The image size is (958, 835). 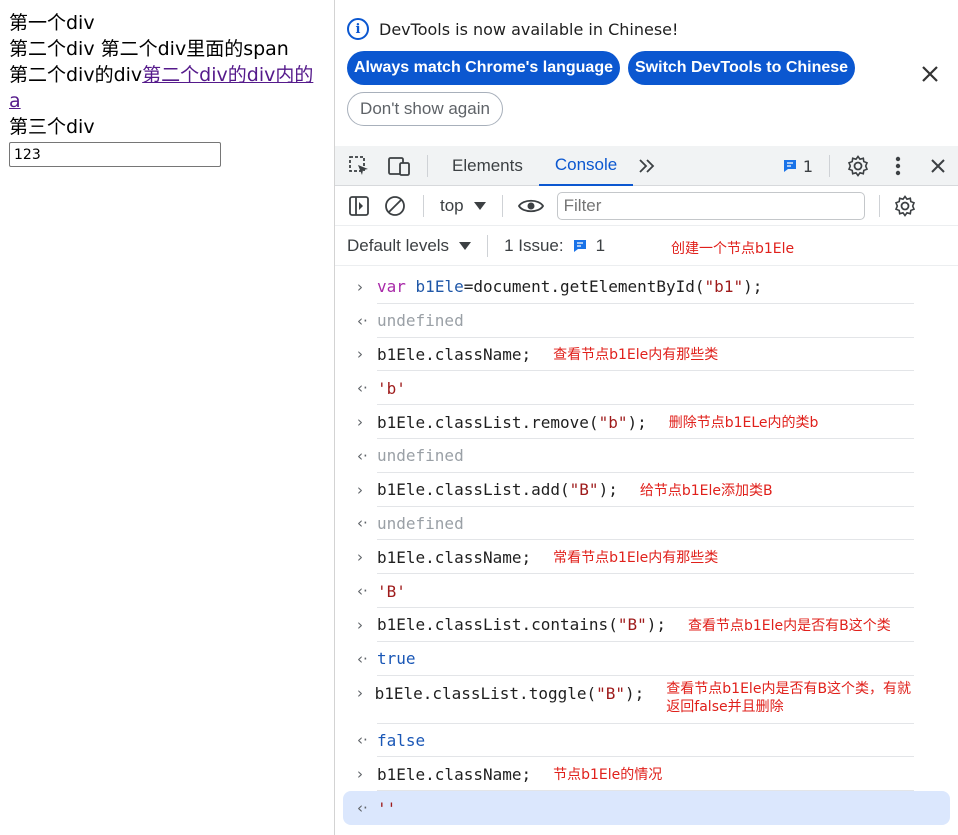 What do you see at coordinates (743, 423) in the screenshot?
I see `annotation-note: 删除节点b1ELe内的类b` at bounding box center [743, 423].